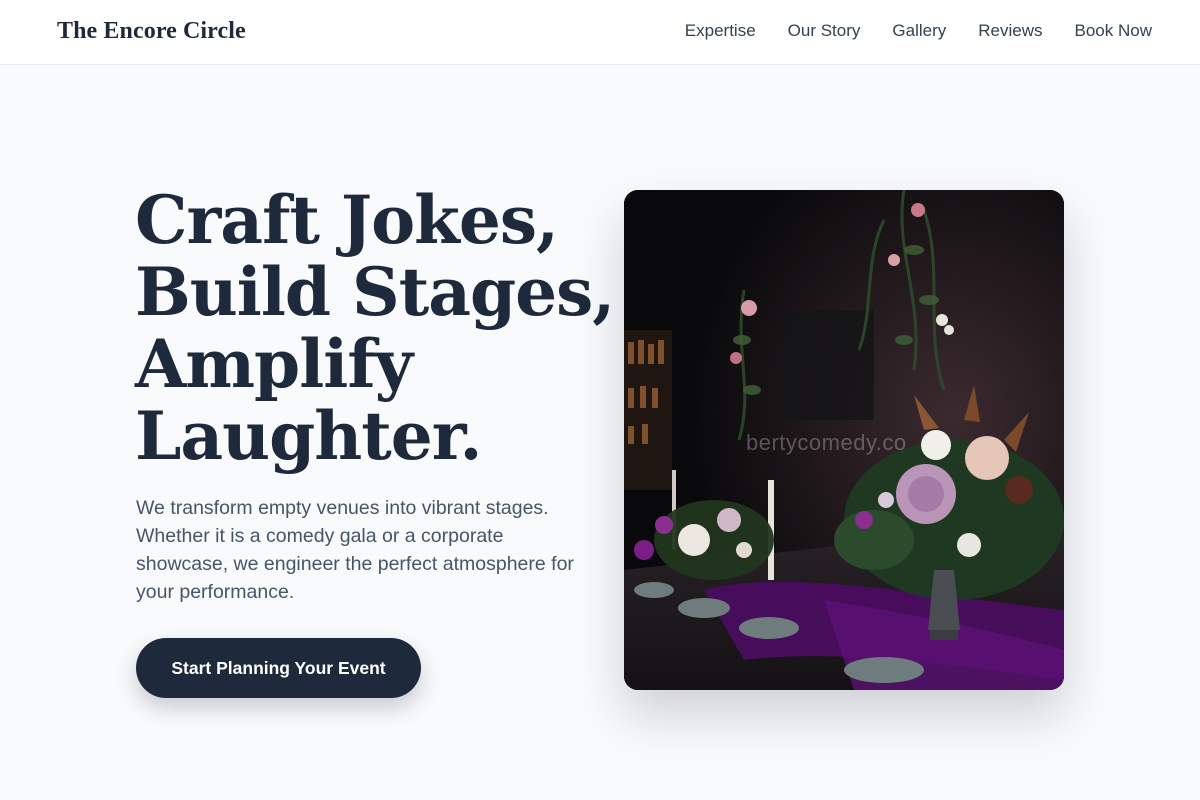 This screenshot has height=800, width=1200. What do you see at coordinates (1010, 31) in the screenshot?
I see `nav-link-reviews: Reviews` at bounding box center [1010, 31].